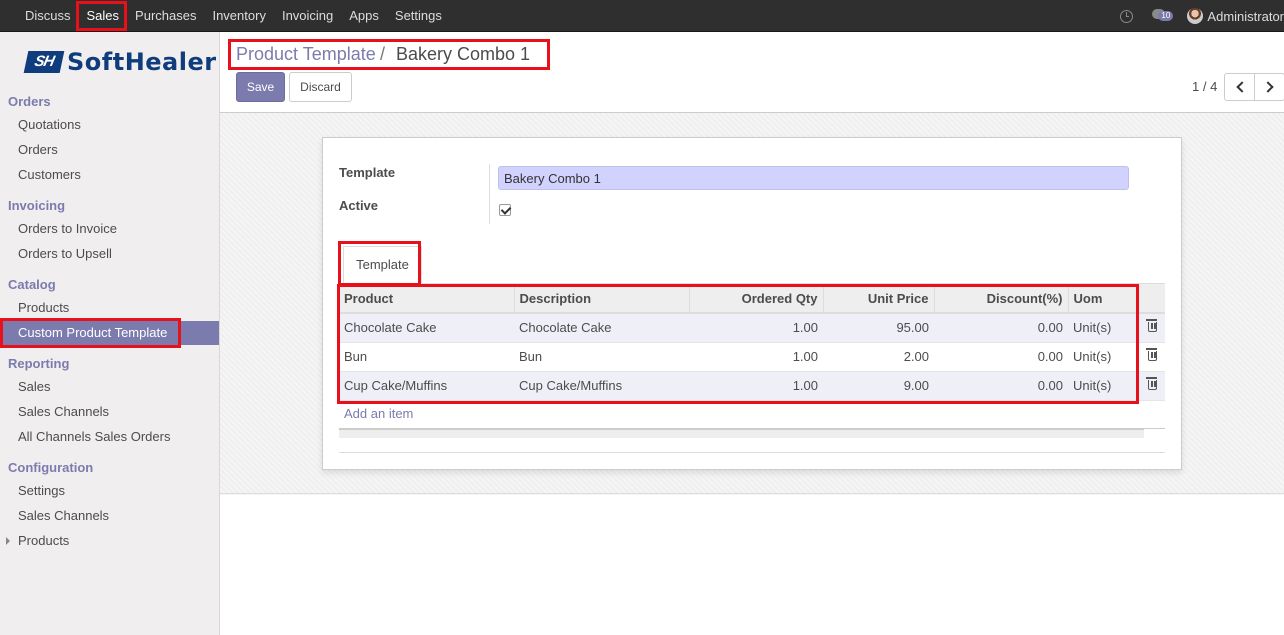 This screenshot has height=635, width=1284. What do you see at coordinates (378, 413) in the screenshot?
I see `add-item-link: Add an item` at bounding box center [378, 413].